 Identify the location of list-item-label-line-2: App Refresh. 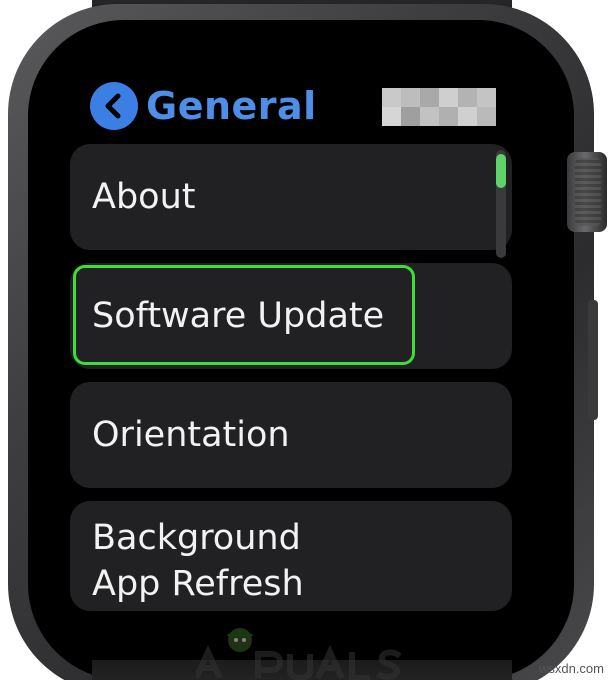
(198, 584).